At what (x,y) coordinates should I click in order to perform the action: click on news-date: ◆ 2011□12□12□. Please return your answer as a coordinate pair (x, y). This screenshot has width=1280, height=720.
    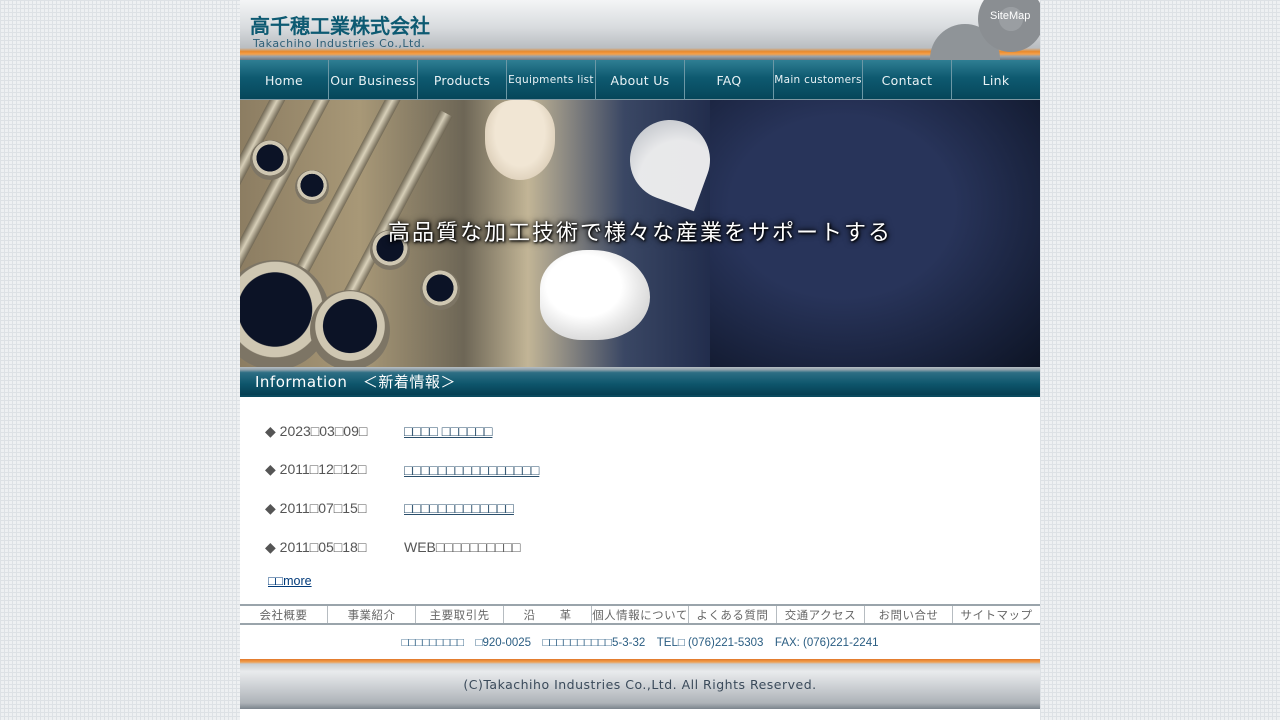
    Looking at the image, I should click on (316, 469).